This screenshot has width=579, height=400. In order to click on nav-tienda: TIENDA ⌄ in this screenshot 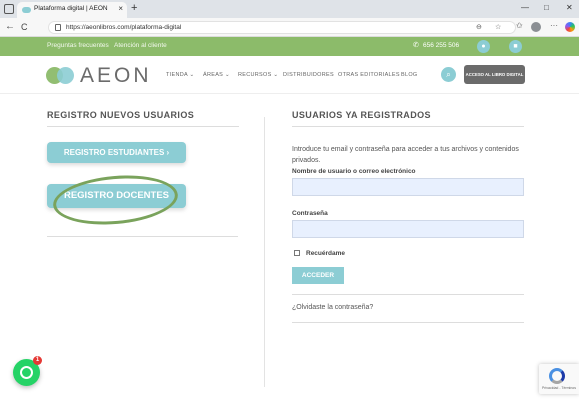, I will do `click(180, 75)`.